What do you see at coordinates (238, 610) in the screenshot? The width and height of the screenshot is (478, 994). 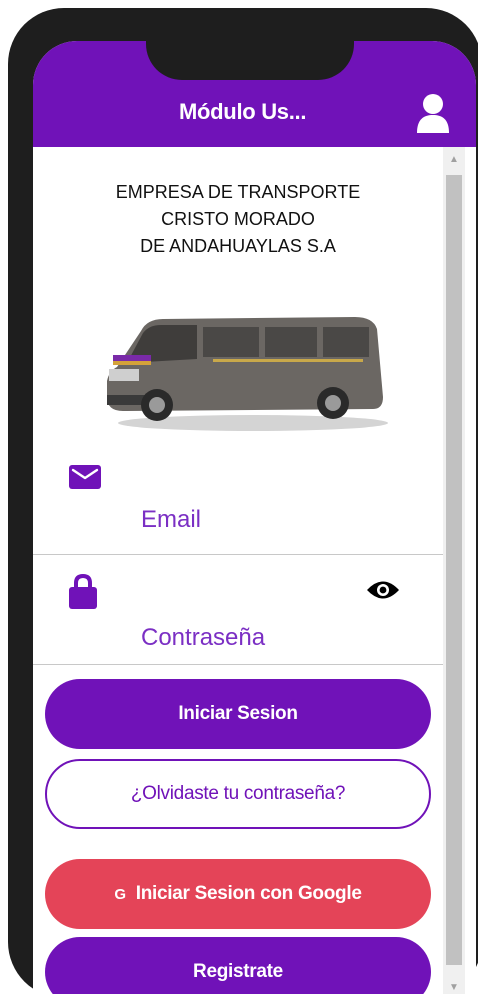 I see `password-row` at bounding box center [238, 610].